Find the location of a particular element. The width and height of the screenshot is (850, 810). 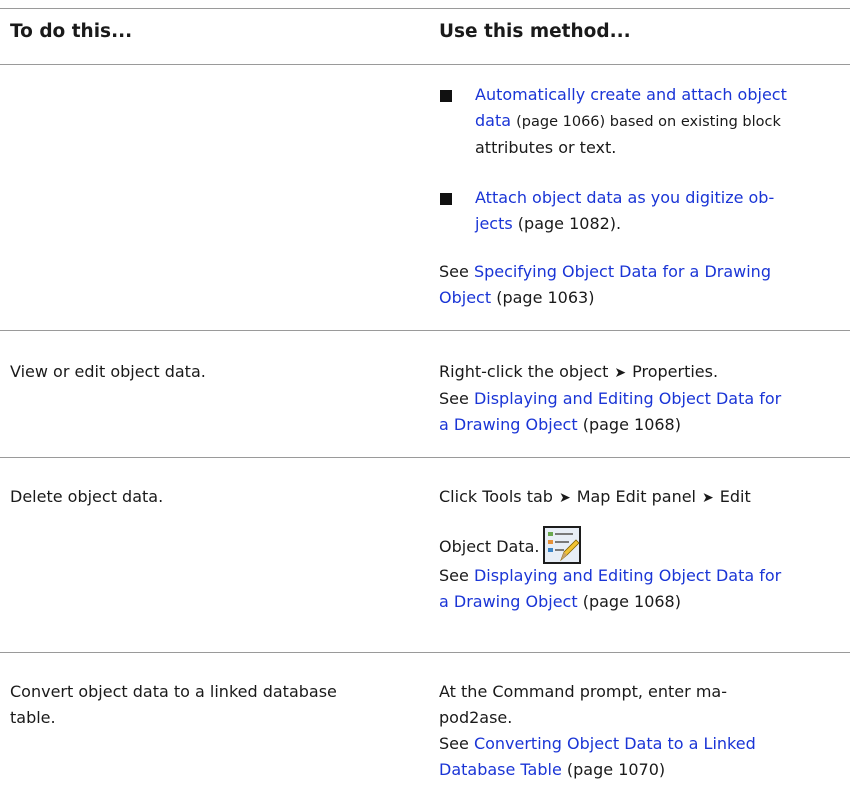

method-step: Edit is located at coordinates (735, 496).